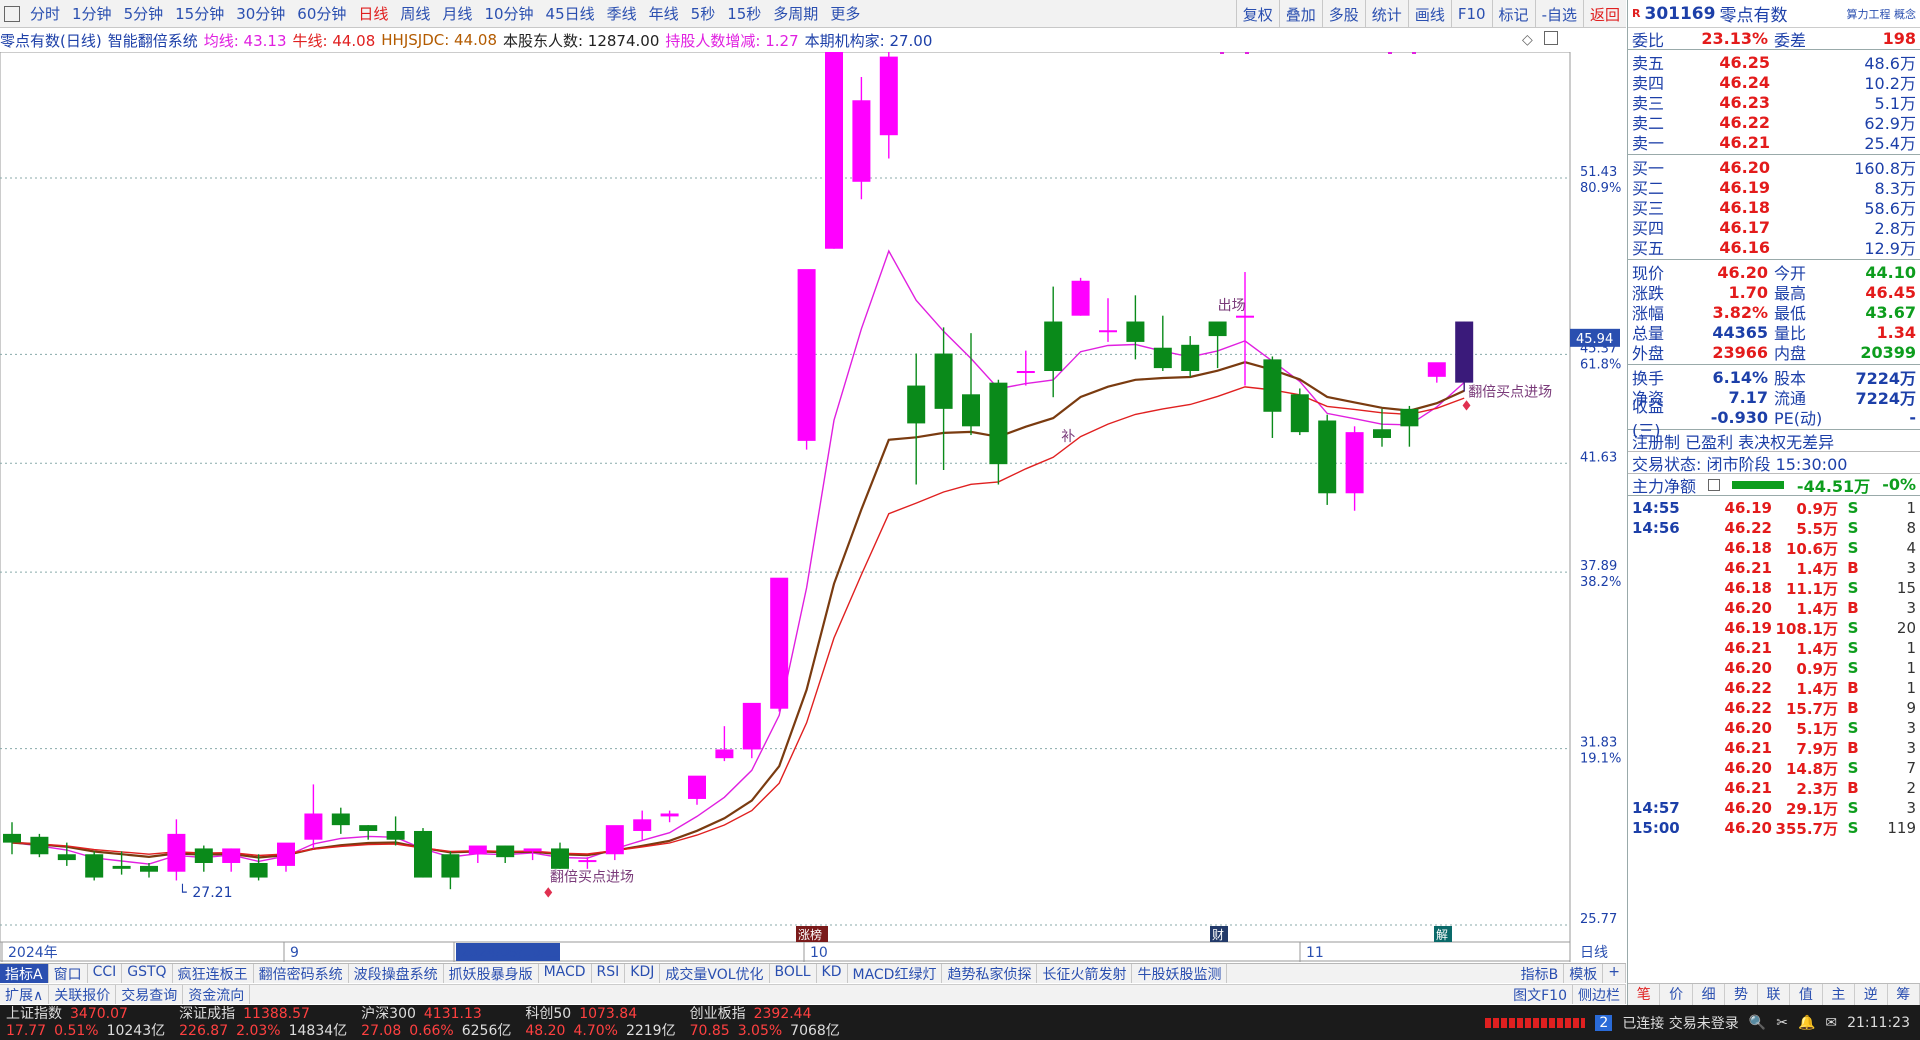  I want to click on period-tab-15: 多周期, so click(795, 13).